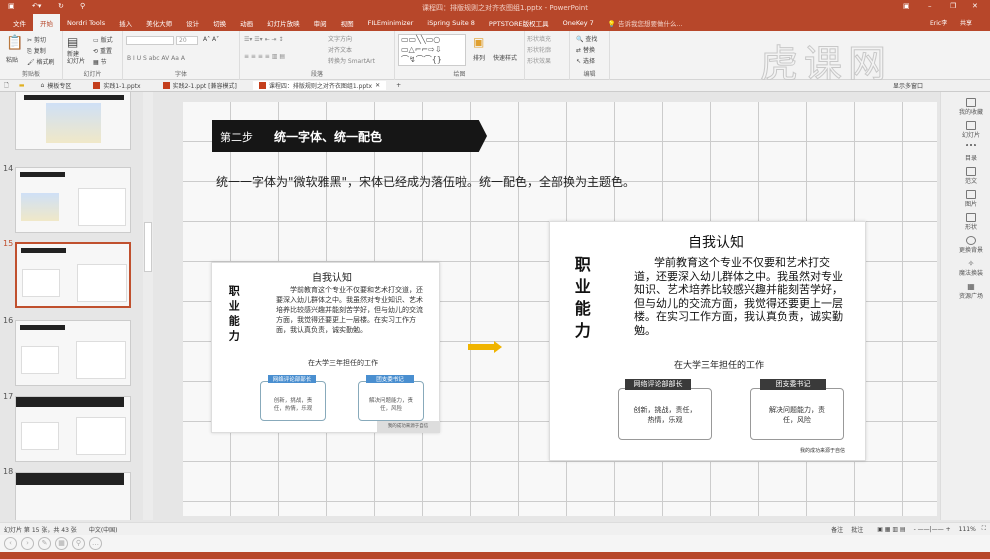 Image resolution: width=990 pixels, height=559 pixels. What do you see at coordinates (11, 6) in the screenshot?
I see `save-icon: ▣` at bounding box center [11, 6].